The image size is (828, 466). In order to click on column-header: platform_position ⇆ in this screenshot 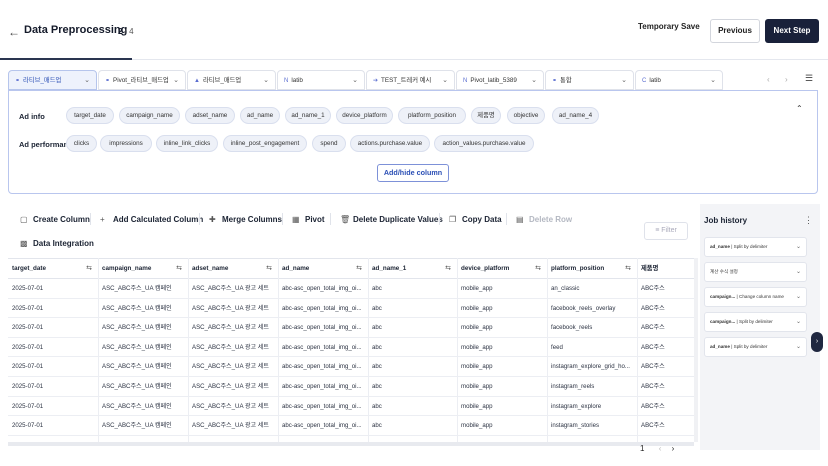, I will do `click(592, 269)`.